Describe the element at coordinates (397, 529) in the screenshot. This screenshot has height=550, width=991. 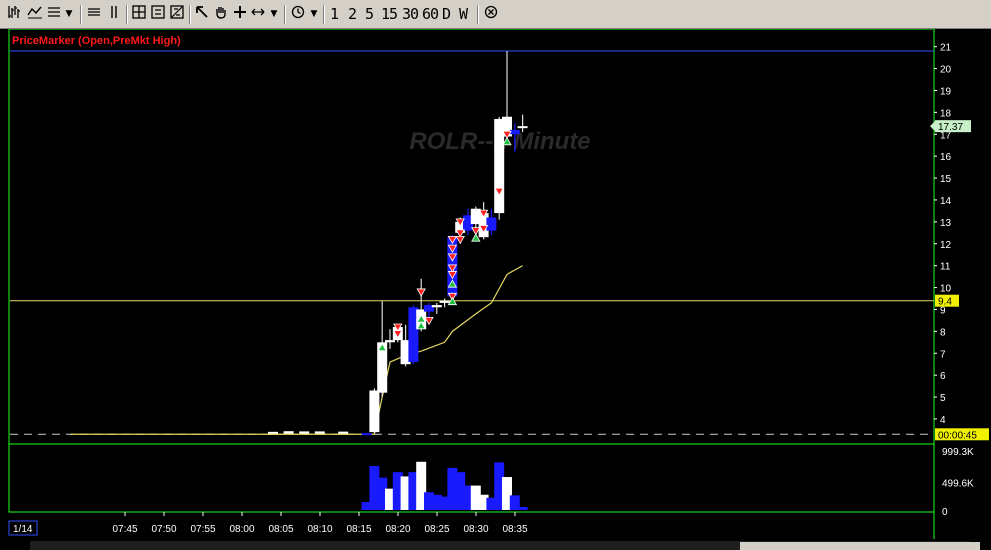
I see `x-tick-label: 08:20` at that location.